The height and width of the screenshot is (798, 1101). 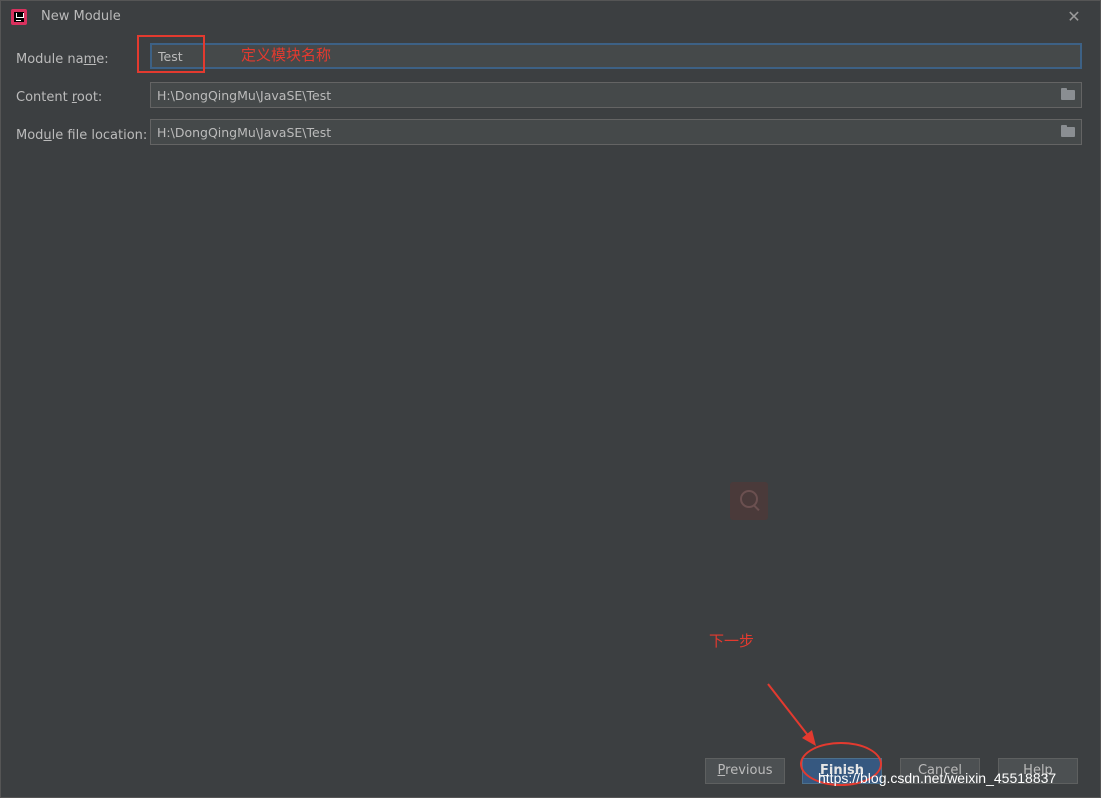 What do you see at coordinates (171, 54) in the screenshot?
I see `module-name-highlight` at bounding box center [171, 54].